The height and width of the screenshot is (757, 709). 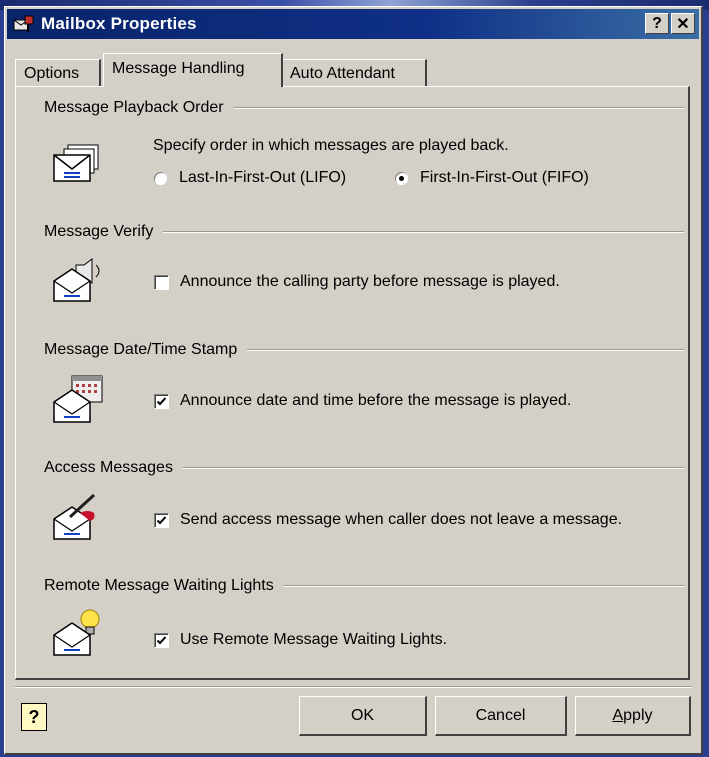 I want to click on radio-fifo: First-In-First-Out (FIFO), so click(x=492, y=178).